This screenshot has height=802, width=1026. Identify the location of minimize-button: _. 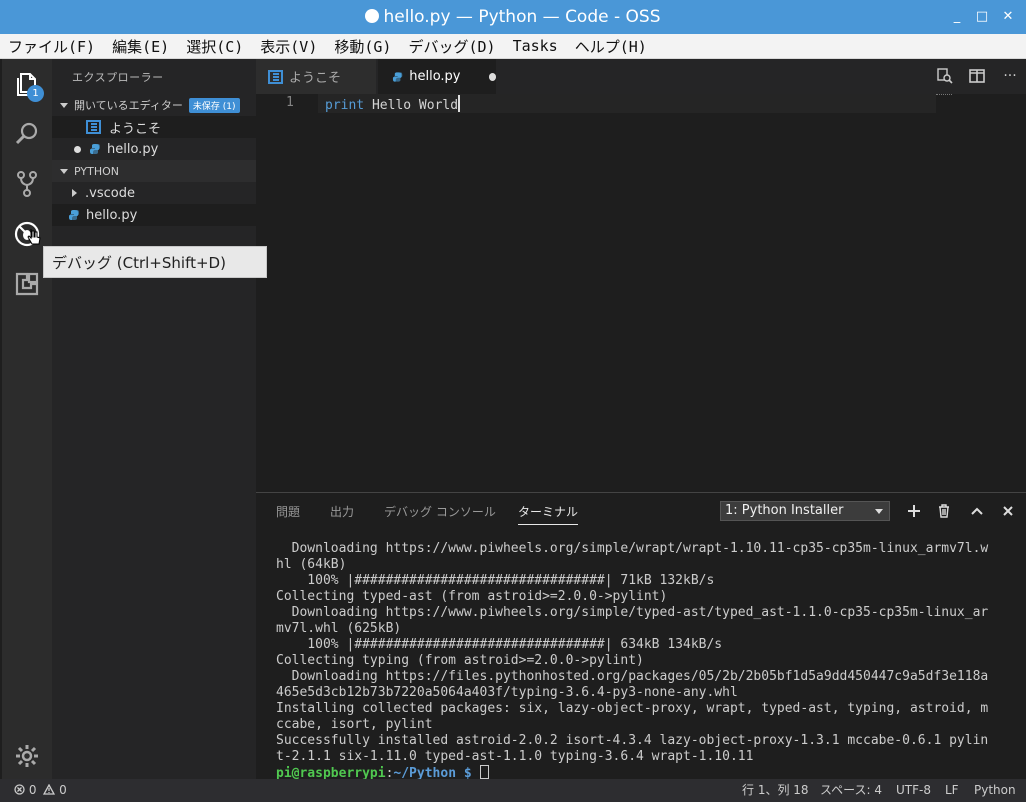
(957, 17).